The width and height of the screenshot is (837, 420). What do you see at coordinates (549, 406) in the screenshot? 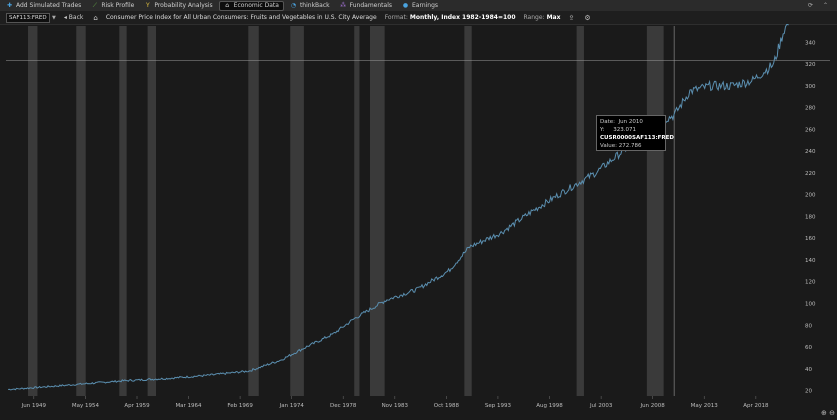
I see `x-tick-label: Aug 1998` at bounding box center [549, 406].